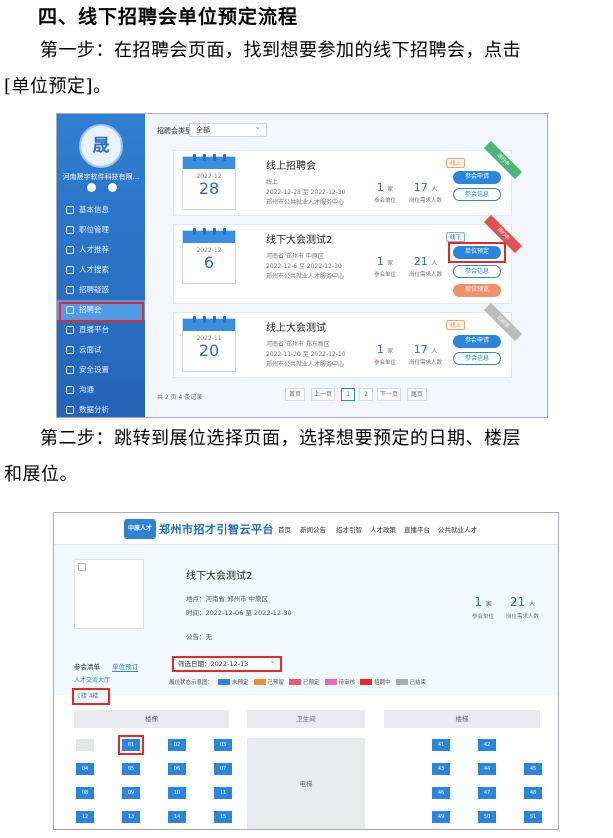 The width and height of the screenshot is (613, 838). Describe the element at coordinates (151, 719) in the screenshot. I see `stairs-left: 楼梯` at that location.